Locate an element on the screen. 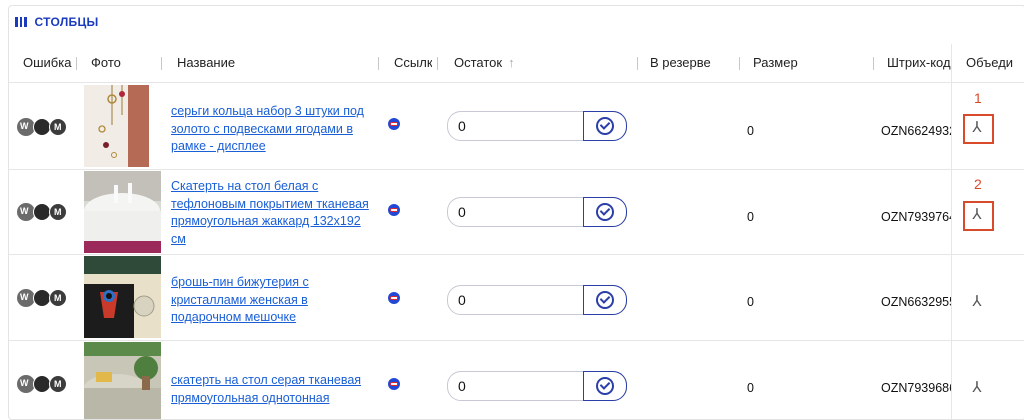 This screenshot has height=420, width=1024. columns-toggle: СТОЛБЦЫ is located at coordinates (57, 22).